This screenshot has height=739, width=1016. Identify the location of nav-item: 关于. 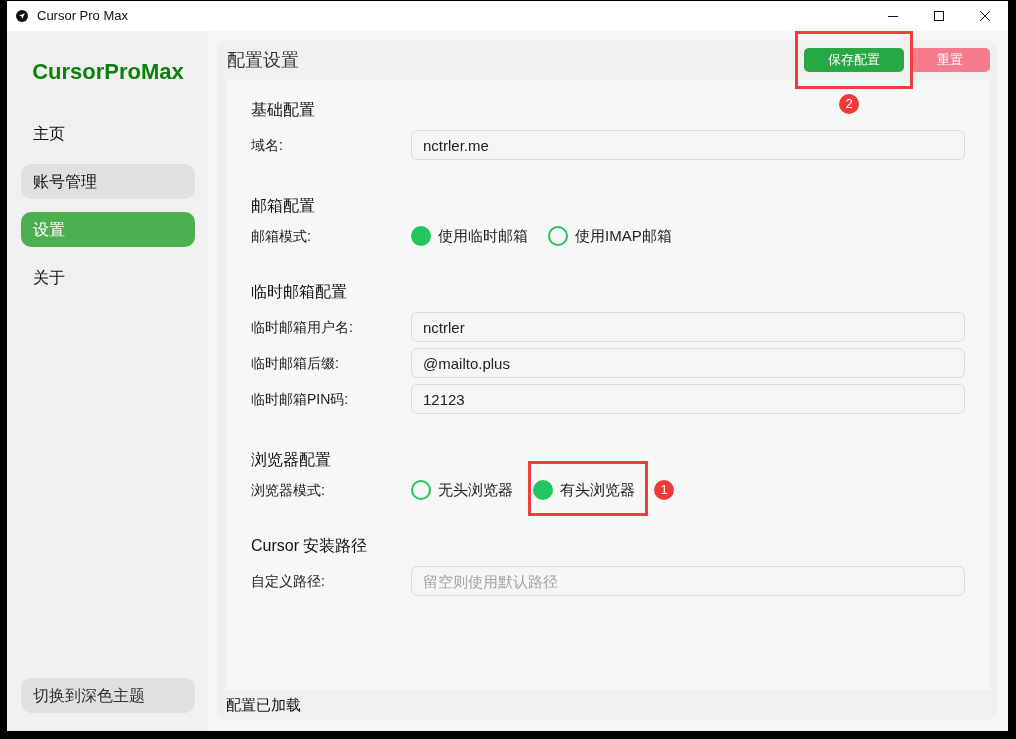
(108, 277).